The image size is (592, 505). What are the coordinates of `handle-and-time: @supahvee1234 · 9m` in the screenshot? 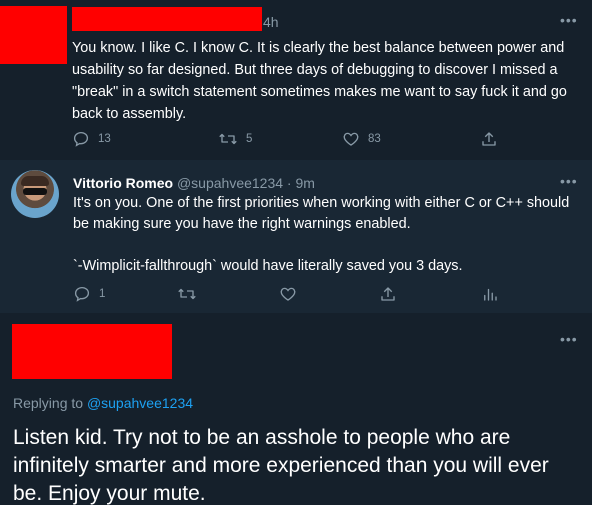 It's located at (246, 183).